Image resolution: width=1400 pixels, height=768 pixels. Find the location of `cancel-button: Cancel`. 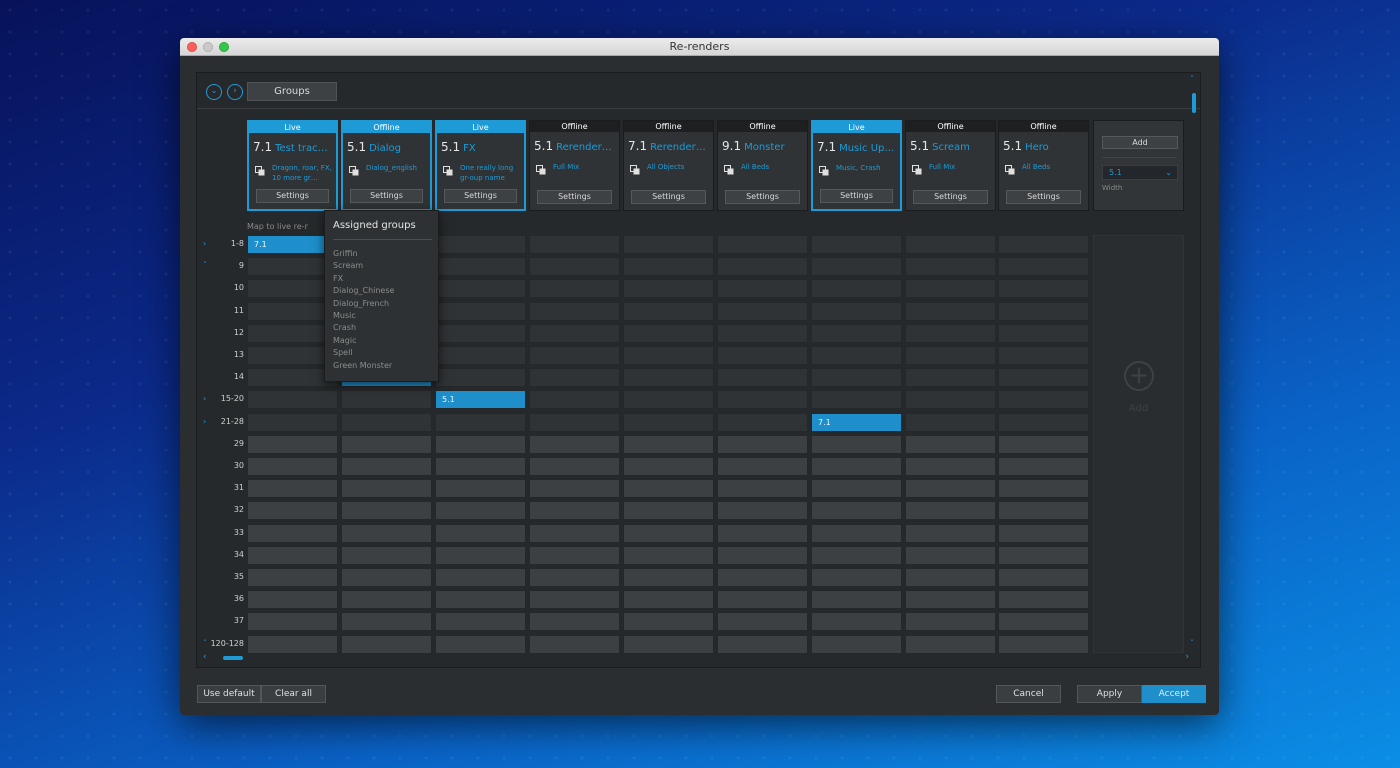

cancel-button: Cancel is located at coordinates (1028, 694).